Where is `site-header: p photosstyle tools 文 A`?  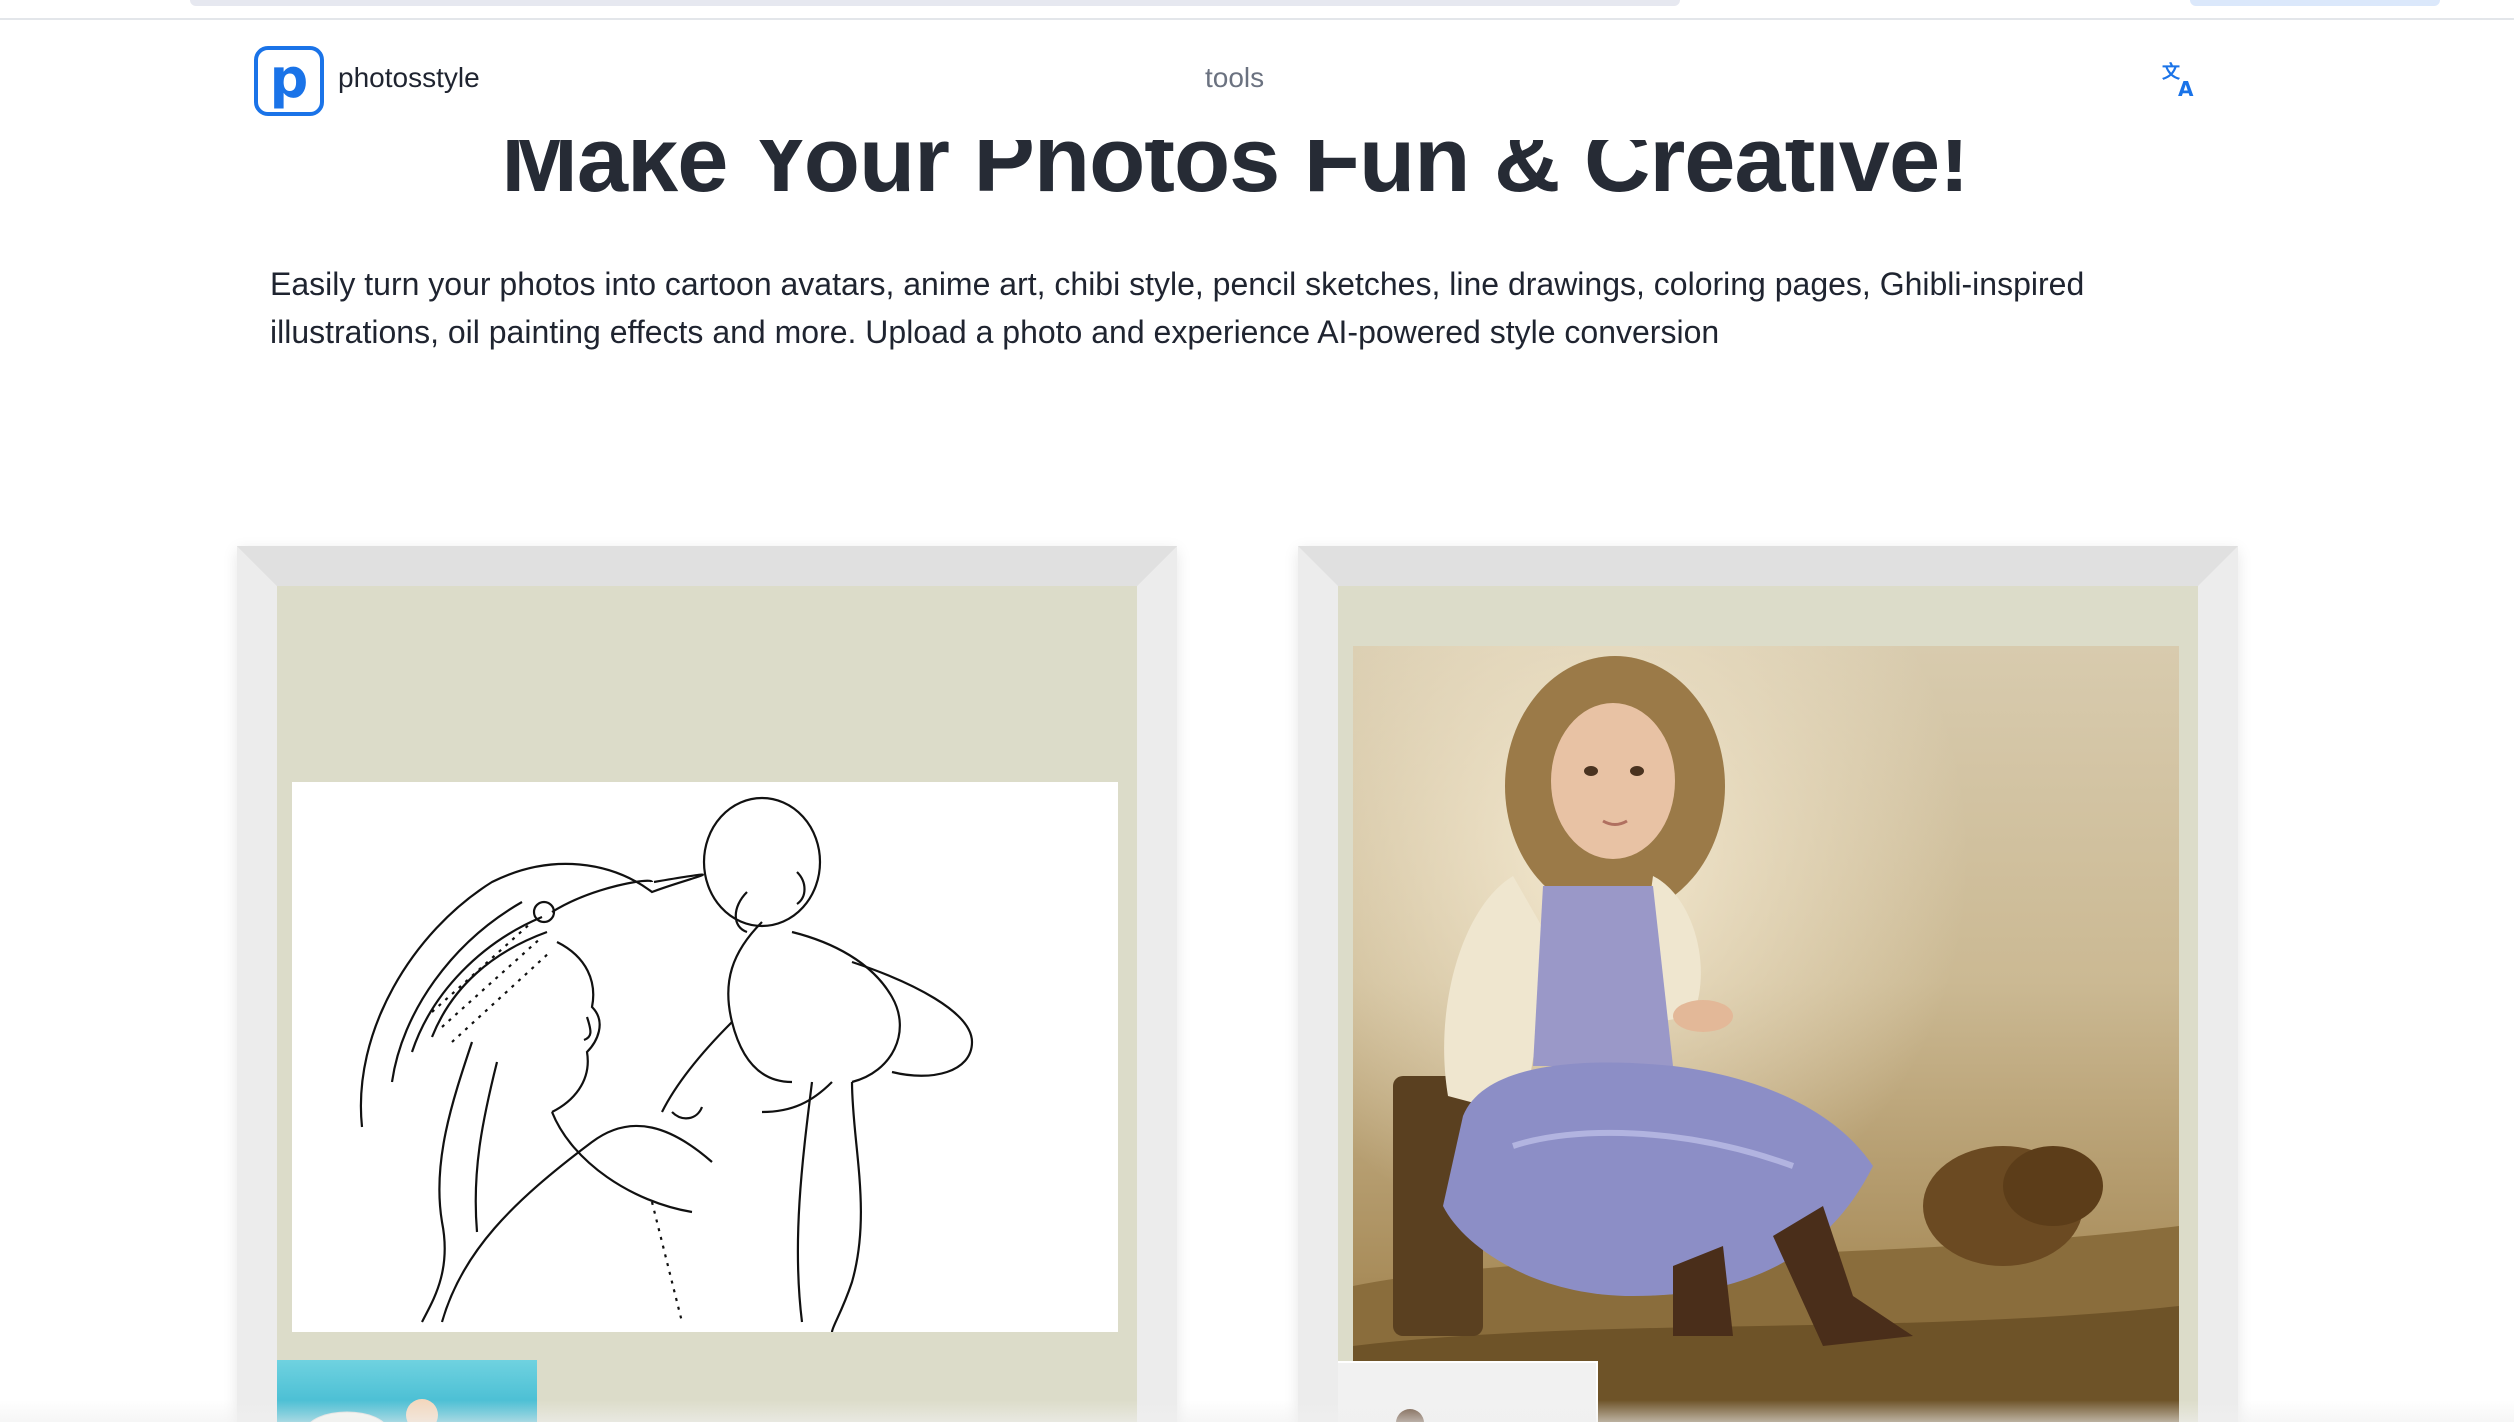 site-header: p photosstyle tools 文 A is located at coordinates (1242, 81).